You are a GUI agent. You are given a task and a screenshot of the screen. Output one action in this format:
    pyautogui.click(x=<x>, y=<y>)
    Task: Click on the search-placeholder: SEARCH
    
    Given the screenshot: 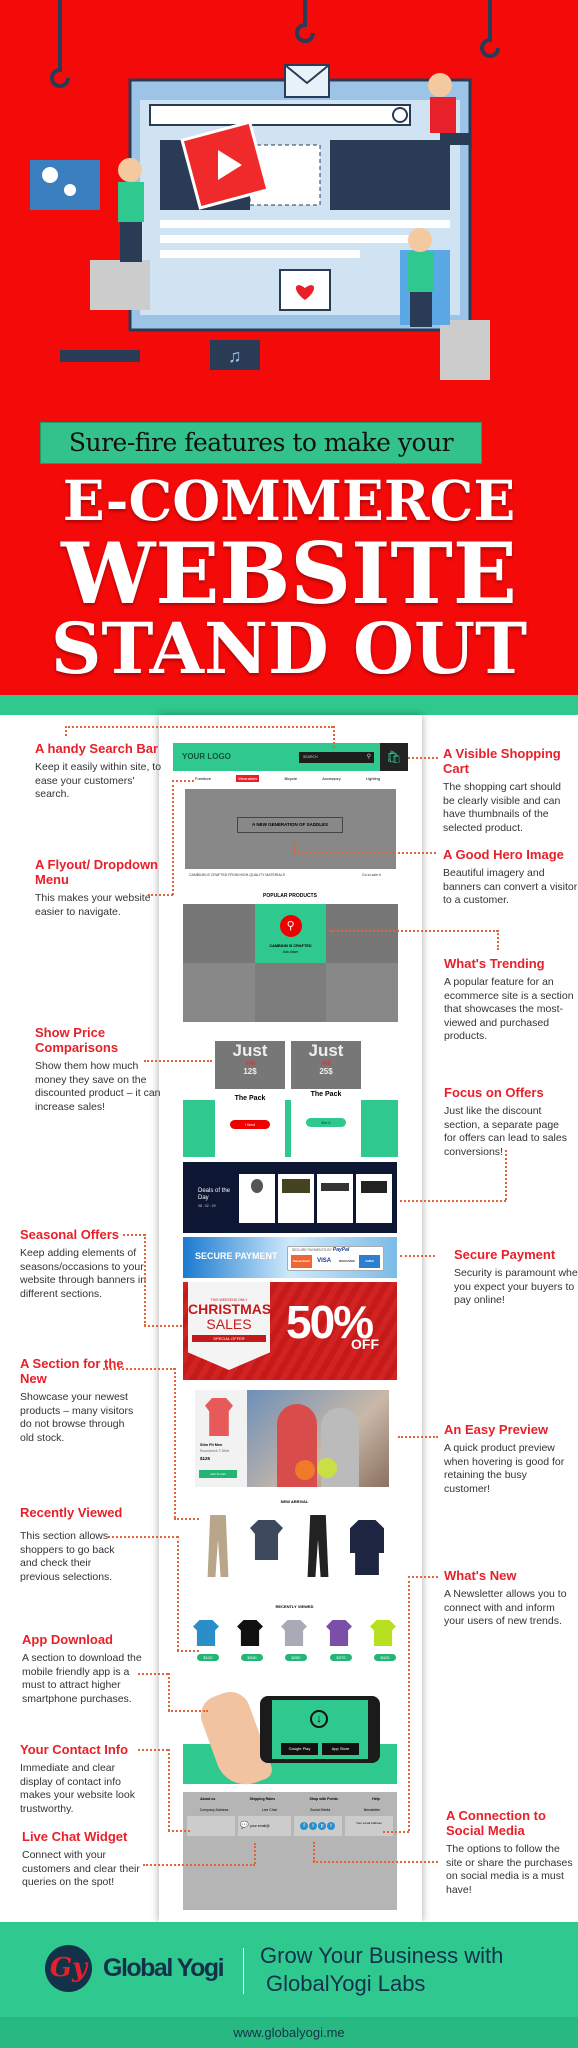 What is the action you would take?
    pyautogui.click(x=310, y=757)
    